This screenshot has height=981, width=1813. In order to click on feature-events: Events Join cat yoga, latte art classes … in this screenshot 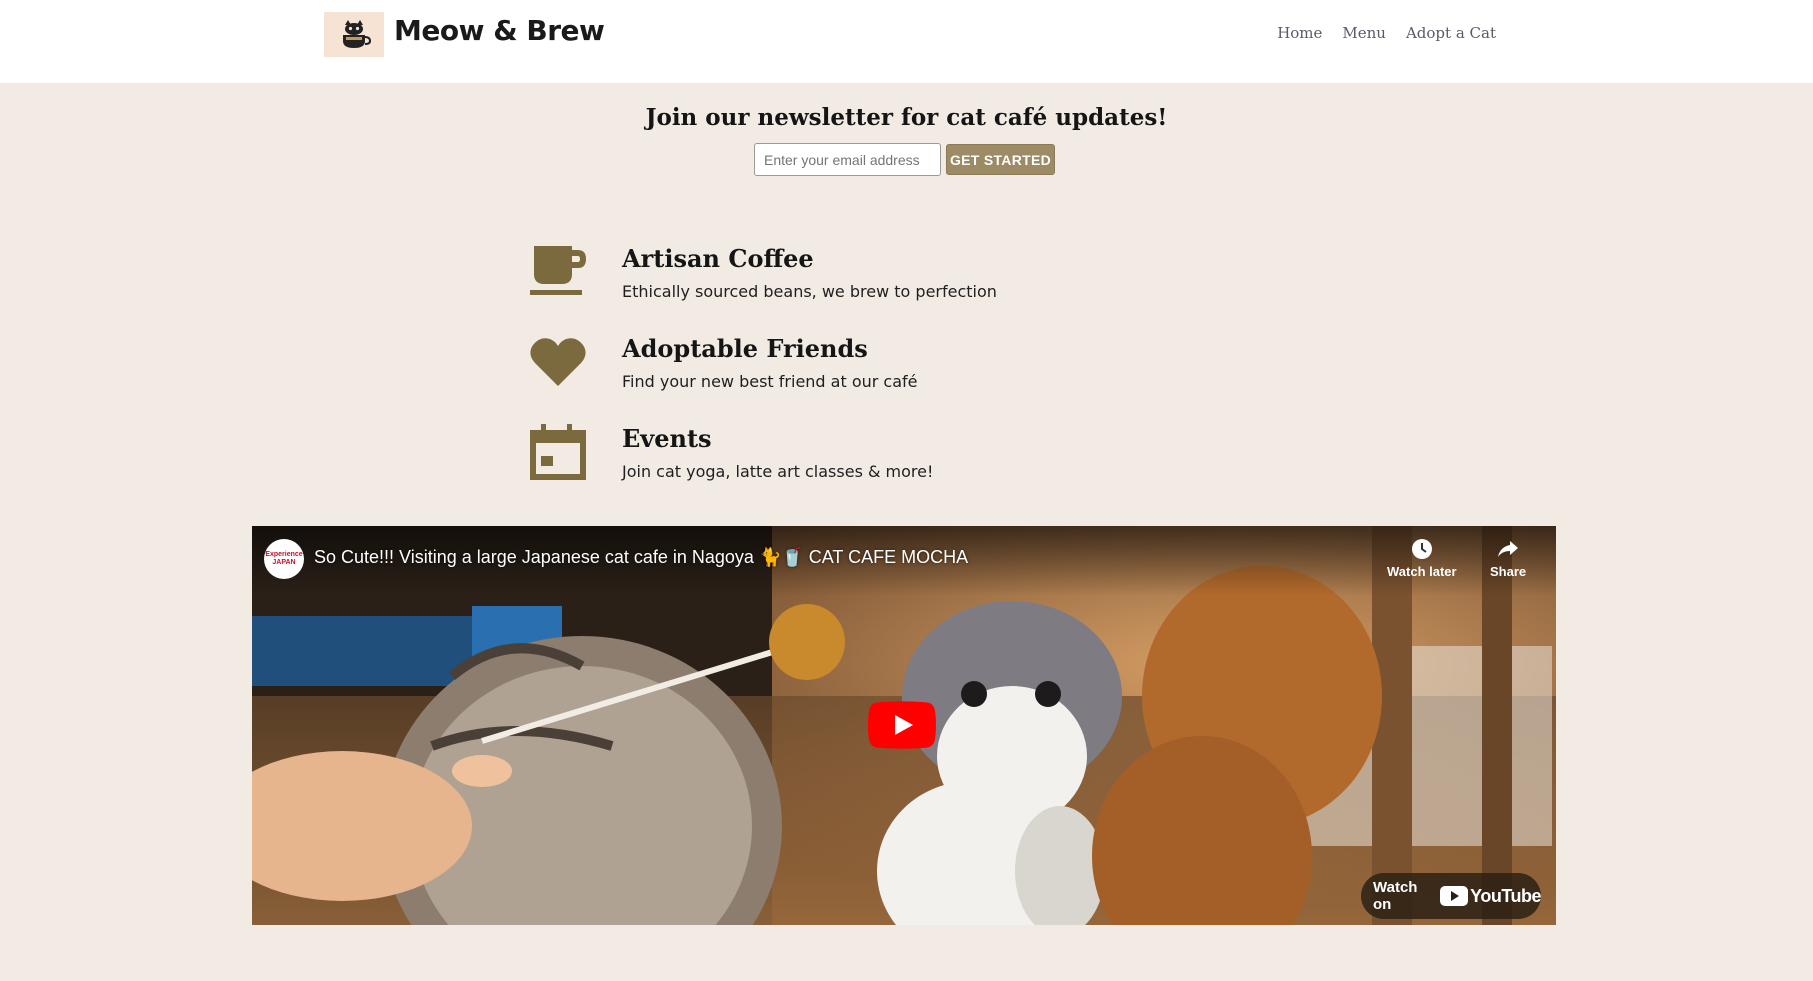, I will do `click(828, 464)`.